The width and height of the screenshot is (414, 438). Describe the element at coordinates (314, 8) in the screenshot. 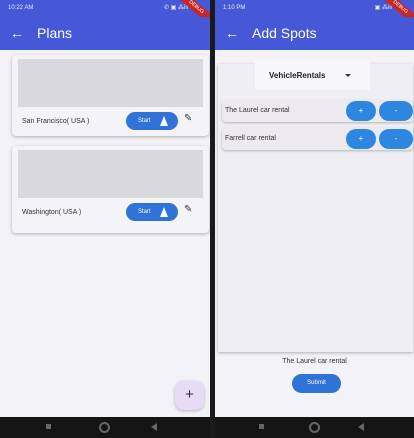

I see `status-bar: 1:10 PM ▣ ⁂ill` at that location.